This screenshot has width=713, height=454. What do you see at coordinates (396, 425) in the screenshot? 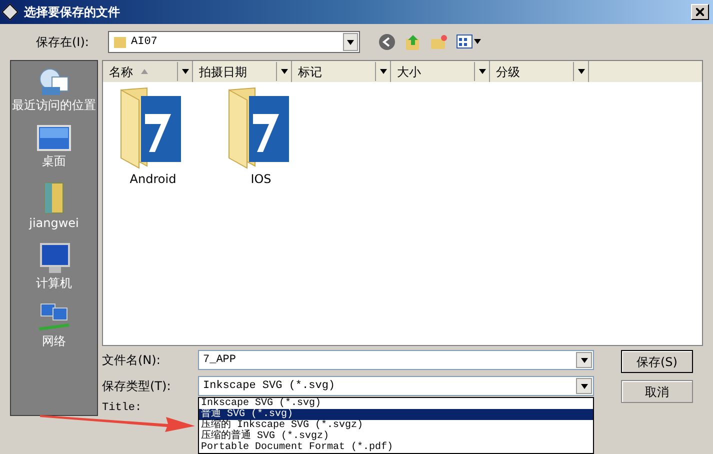
I see `file-type-option: 压缩的 Inkscape SVG (*.svgz)` at bounding box center [396, 425].